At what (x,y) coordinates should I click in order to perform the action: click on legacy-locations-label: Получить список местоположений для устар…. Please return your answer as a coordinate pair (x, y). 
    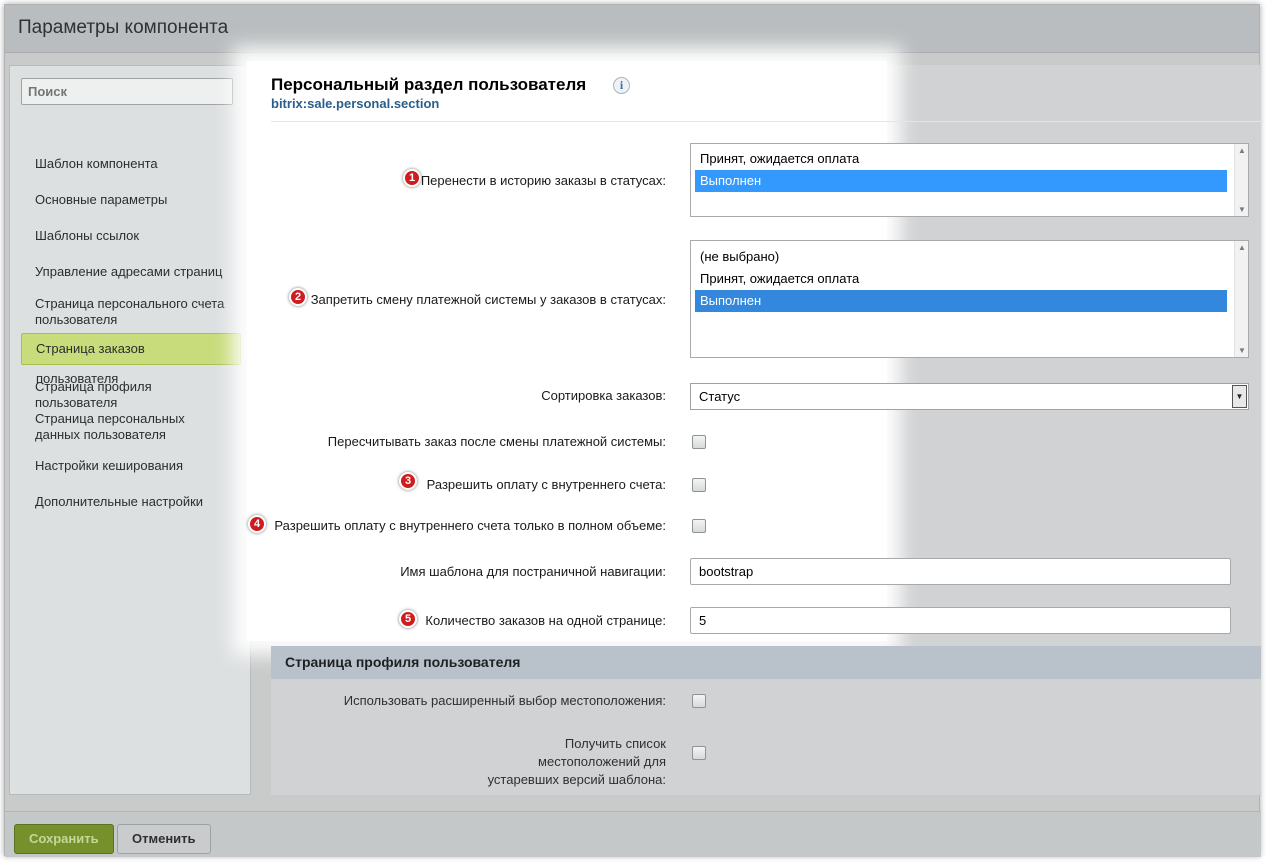
    Looking at the image, I should click on (576, 761).